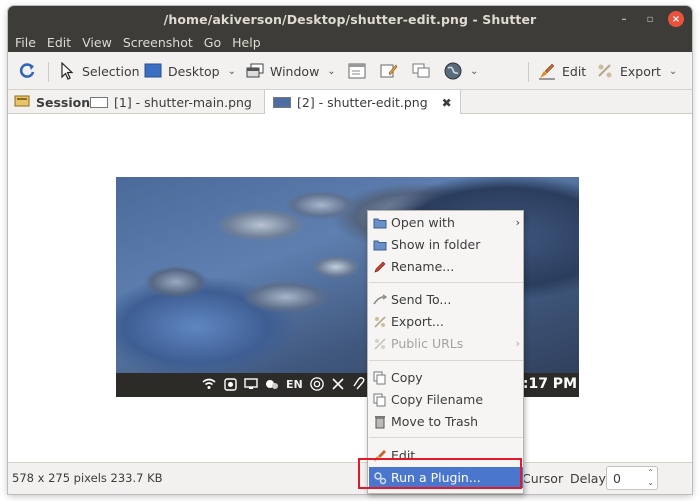 Image resolution: width=700 pixels, height=501 pixels. I want to click on wifi-icon, so click(209, 384).